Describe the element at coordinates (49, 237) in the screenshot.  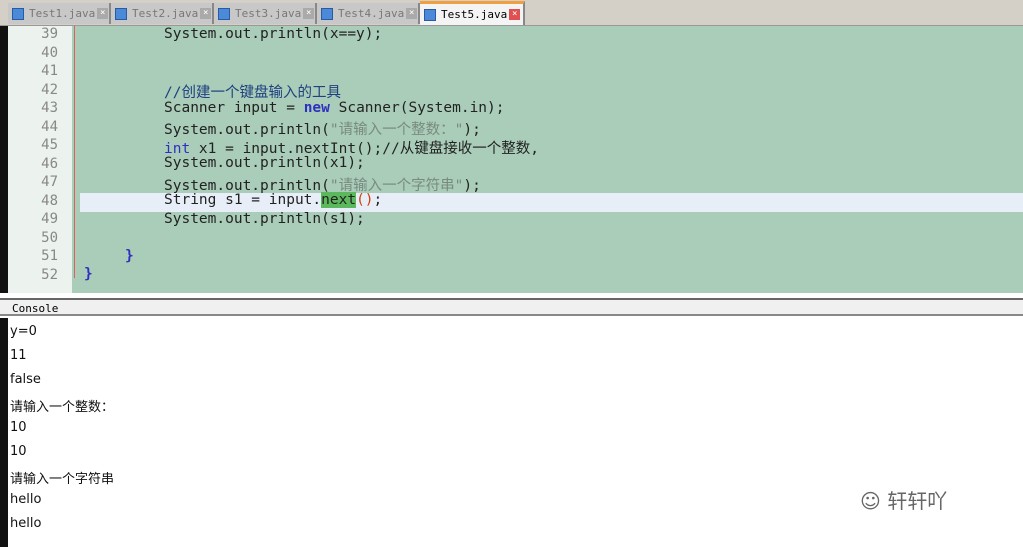
I see `line-number: 50` at that location.